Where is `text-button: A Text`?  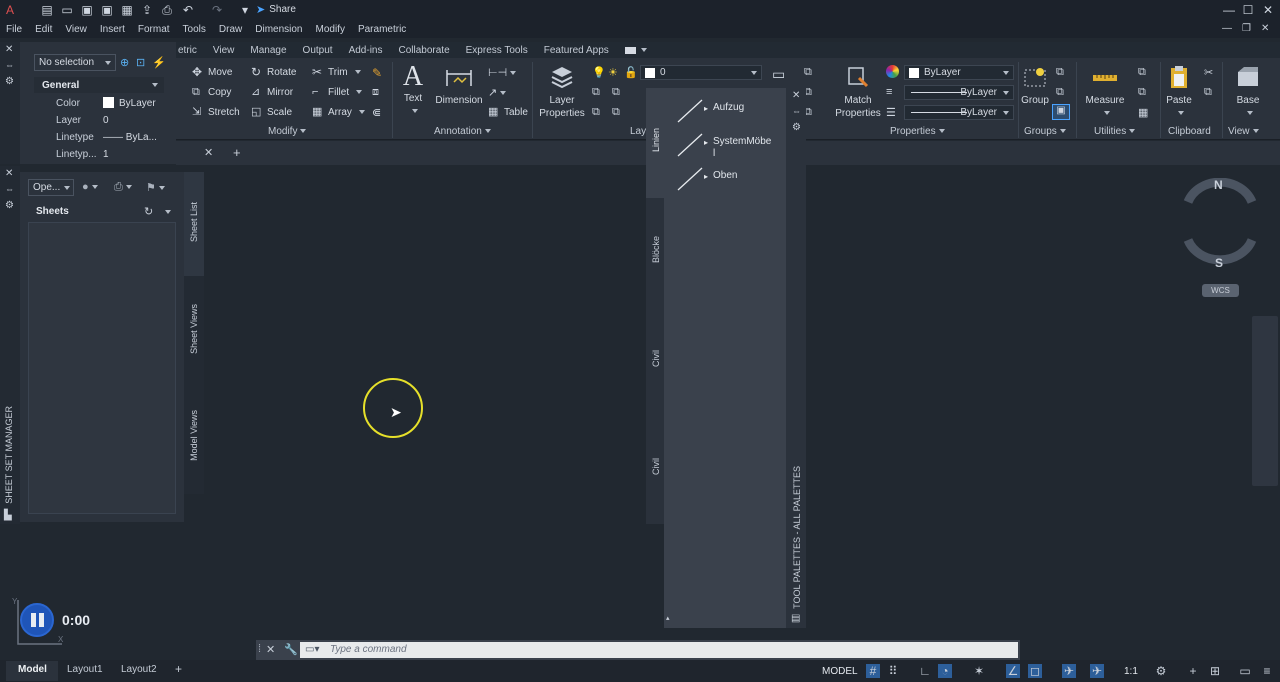 text-button: A Text is located at coordinates (413, 90).